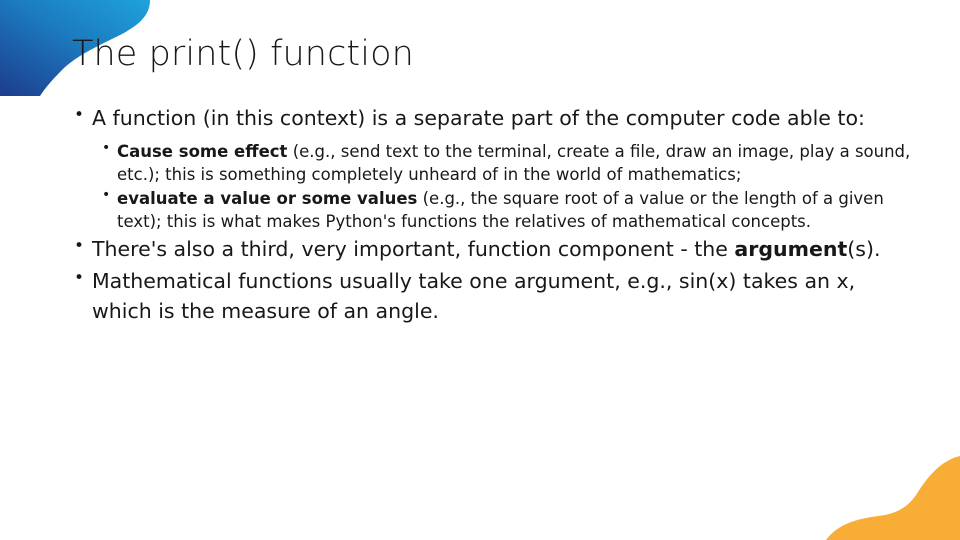 The image size is (960, 540). What do you see at coordinates (791, 249) in the screenshot?
I see `bullet-item-2-bold-word: argument` at bounding box center [791, 249].